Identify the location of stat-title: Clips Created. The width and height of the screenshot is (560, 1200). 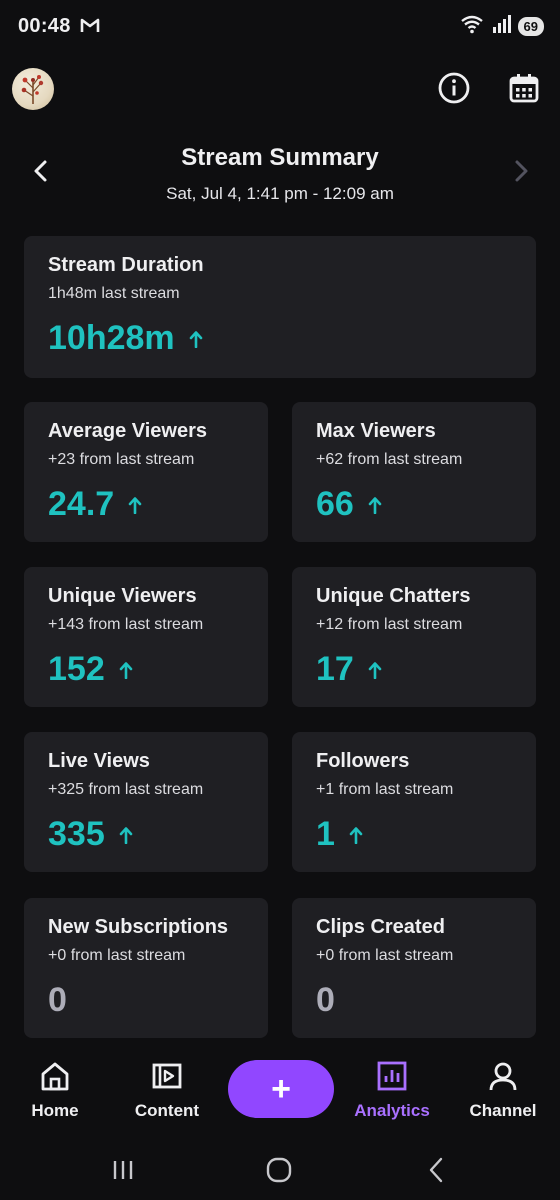
(380, 927).